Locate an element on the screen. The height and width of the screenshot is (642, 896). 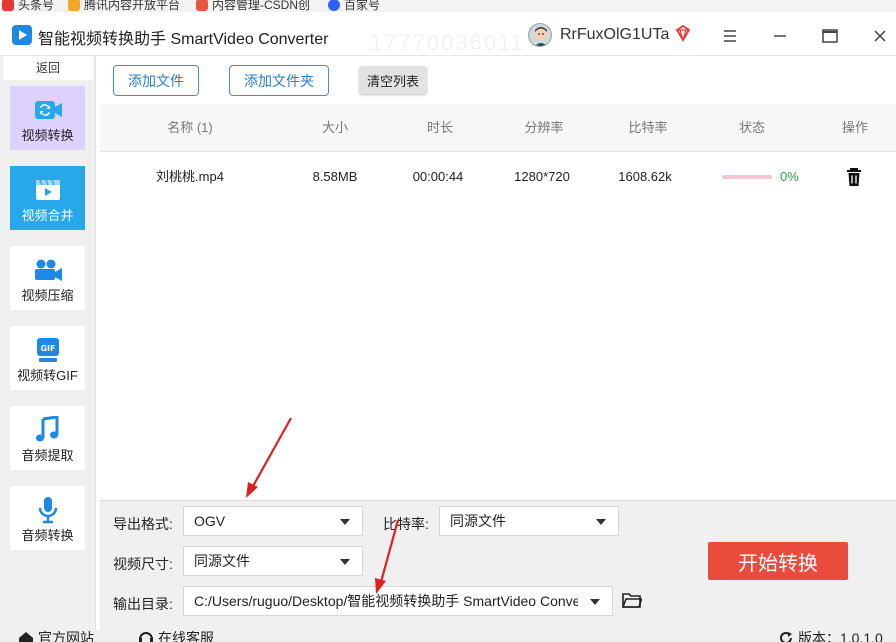
app-title: 智能视频转换助手 SmartVideo Converter is located at coordinates (183, 39).